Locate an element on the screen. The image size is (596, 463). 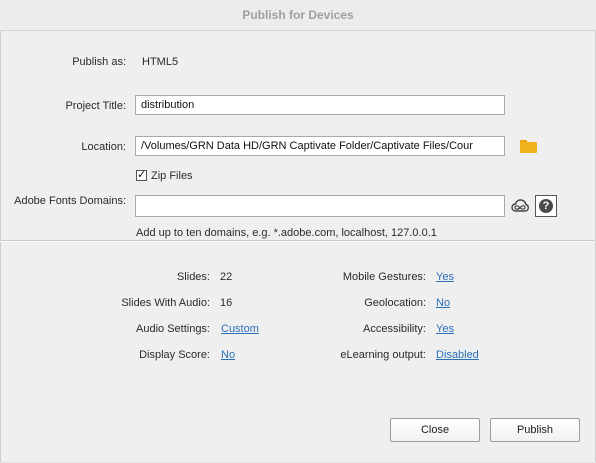
publish-button: Publish is located at coordinates (535, 430).